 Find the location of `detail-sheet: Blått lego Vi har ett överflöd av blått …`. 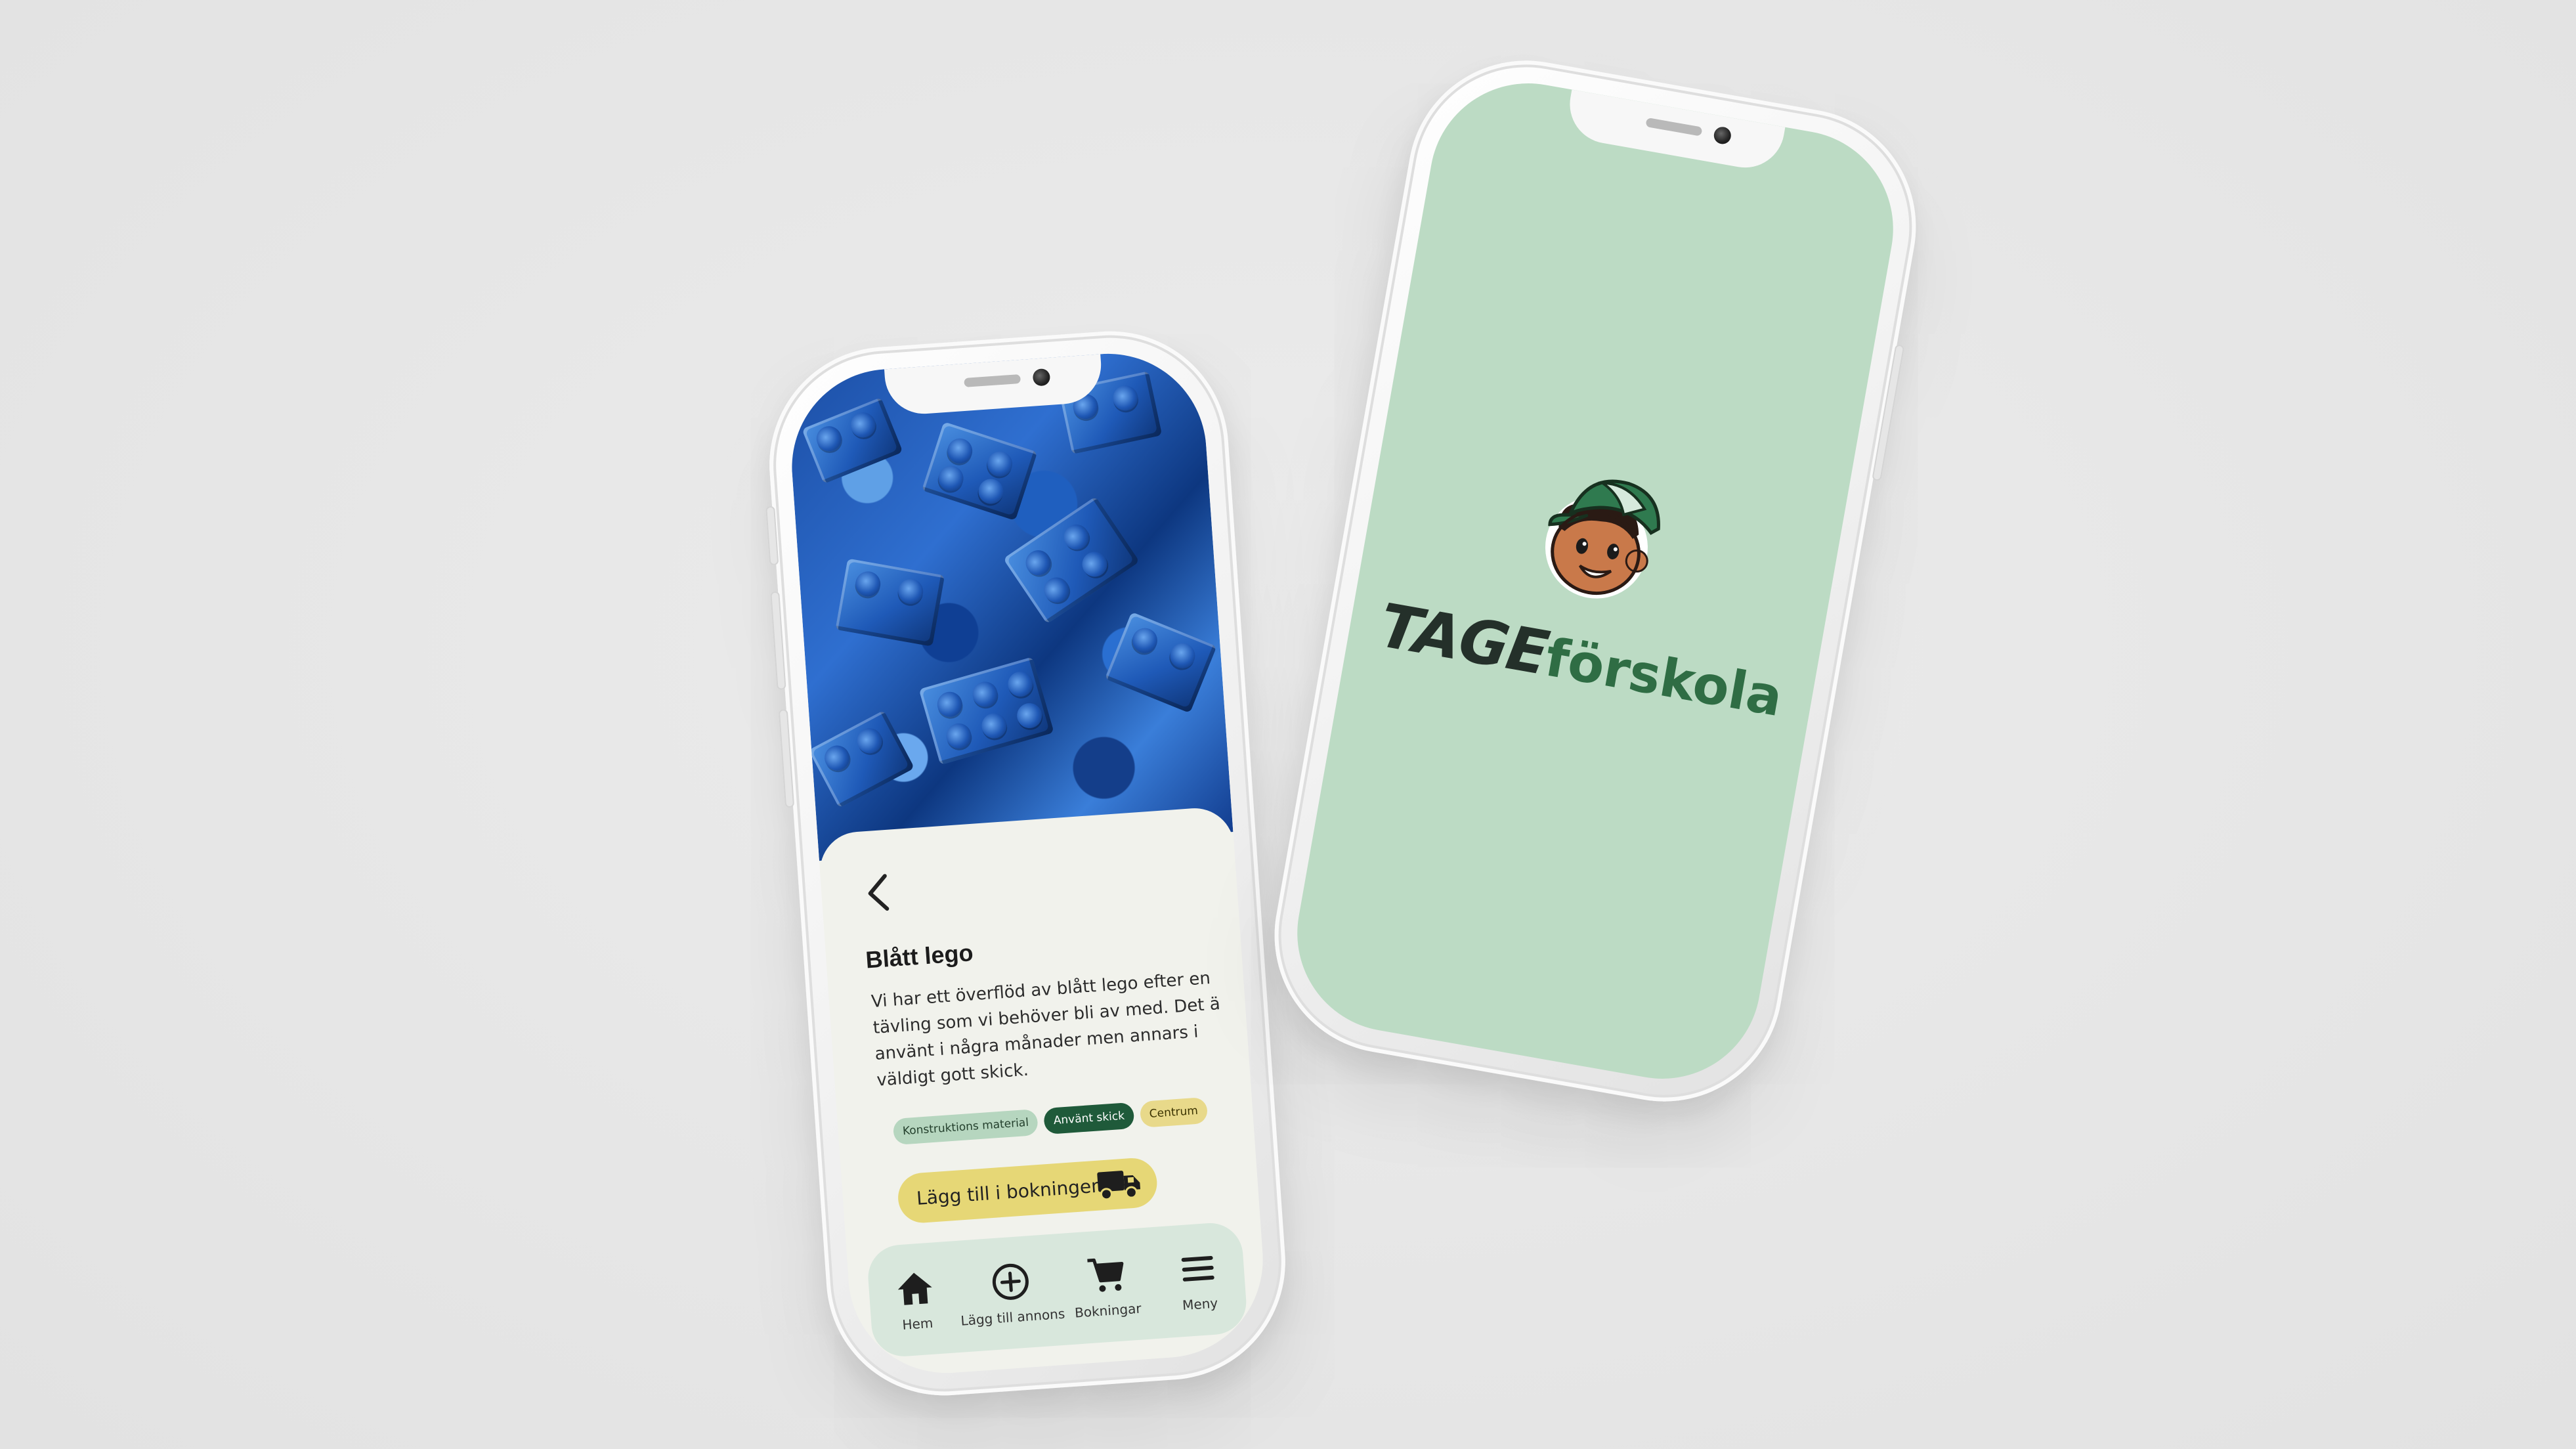

detail-sheet: Blått lego Vi har ett överflöd av blått … is located at coordinates (1043, 1093).